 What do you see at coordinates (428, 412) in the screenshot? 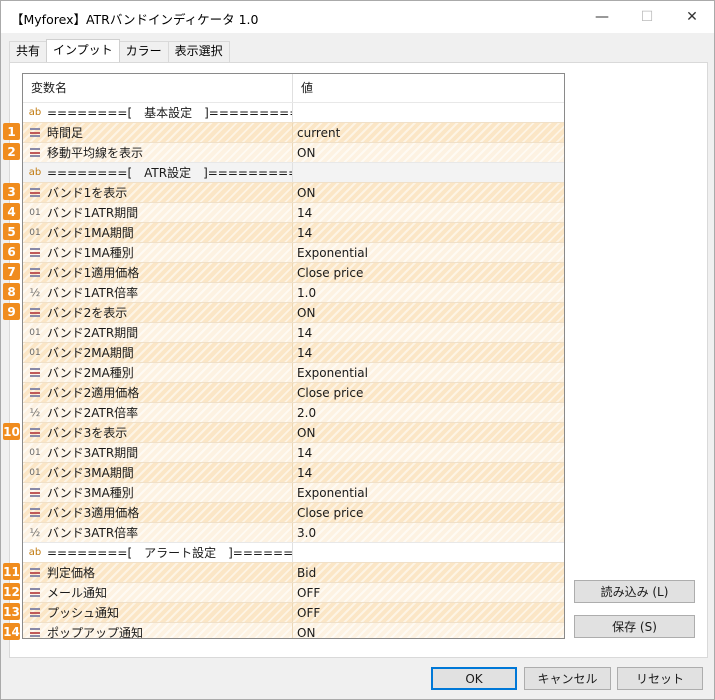
I see `value-cell: 2.0` at bounding box center [428, 412].